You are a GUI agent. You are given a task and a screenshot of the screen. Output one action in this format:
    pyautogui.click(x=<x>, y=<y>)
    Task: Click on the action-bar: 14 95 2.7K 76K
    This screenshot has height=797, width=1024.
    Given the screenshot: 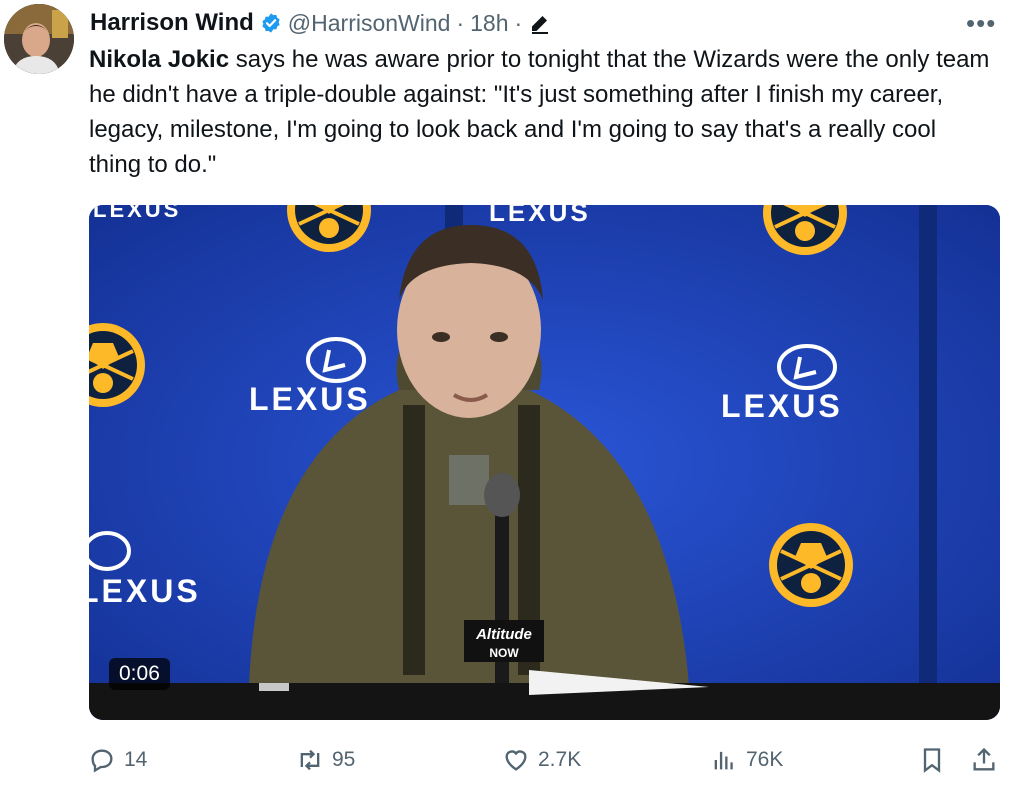 What is the action you would take?
    pyautogui.click(x=544, y=760)
    